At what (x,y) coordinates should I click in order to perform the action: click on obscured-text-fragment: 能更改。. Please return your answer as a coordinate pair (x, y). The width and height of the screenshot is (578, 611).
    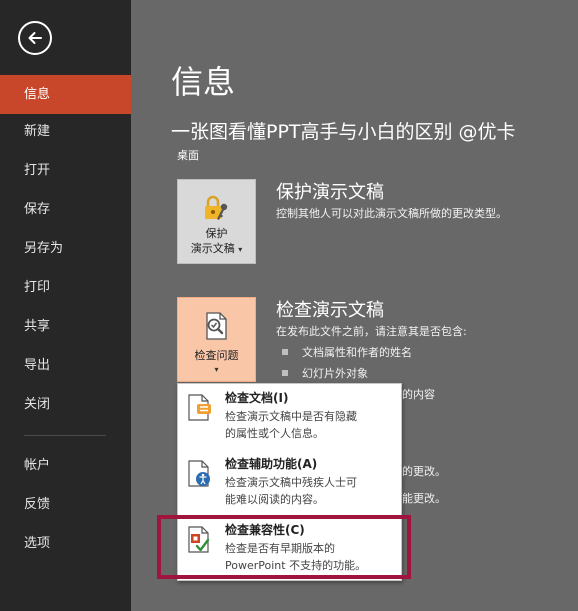
    Looking at the image, I should click on (424, 498).